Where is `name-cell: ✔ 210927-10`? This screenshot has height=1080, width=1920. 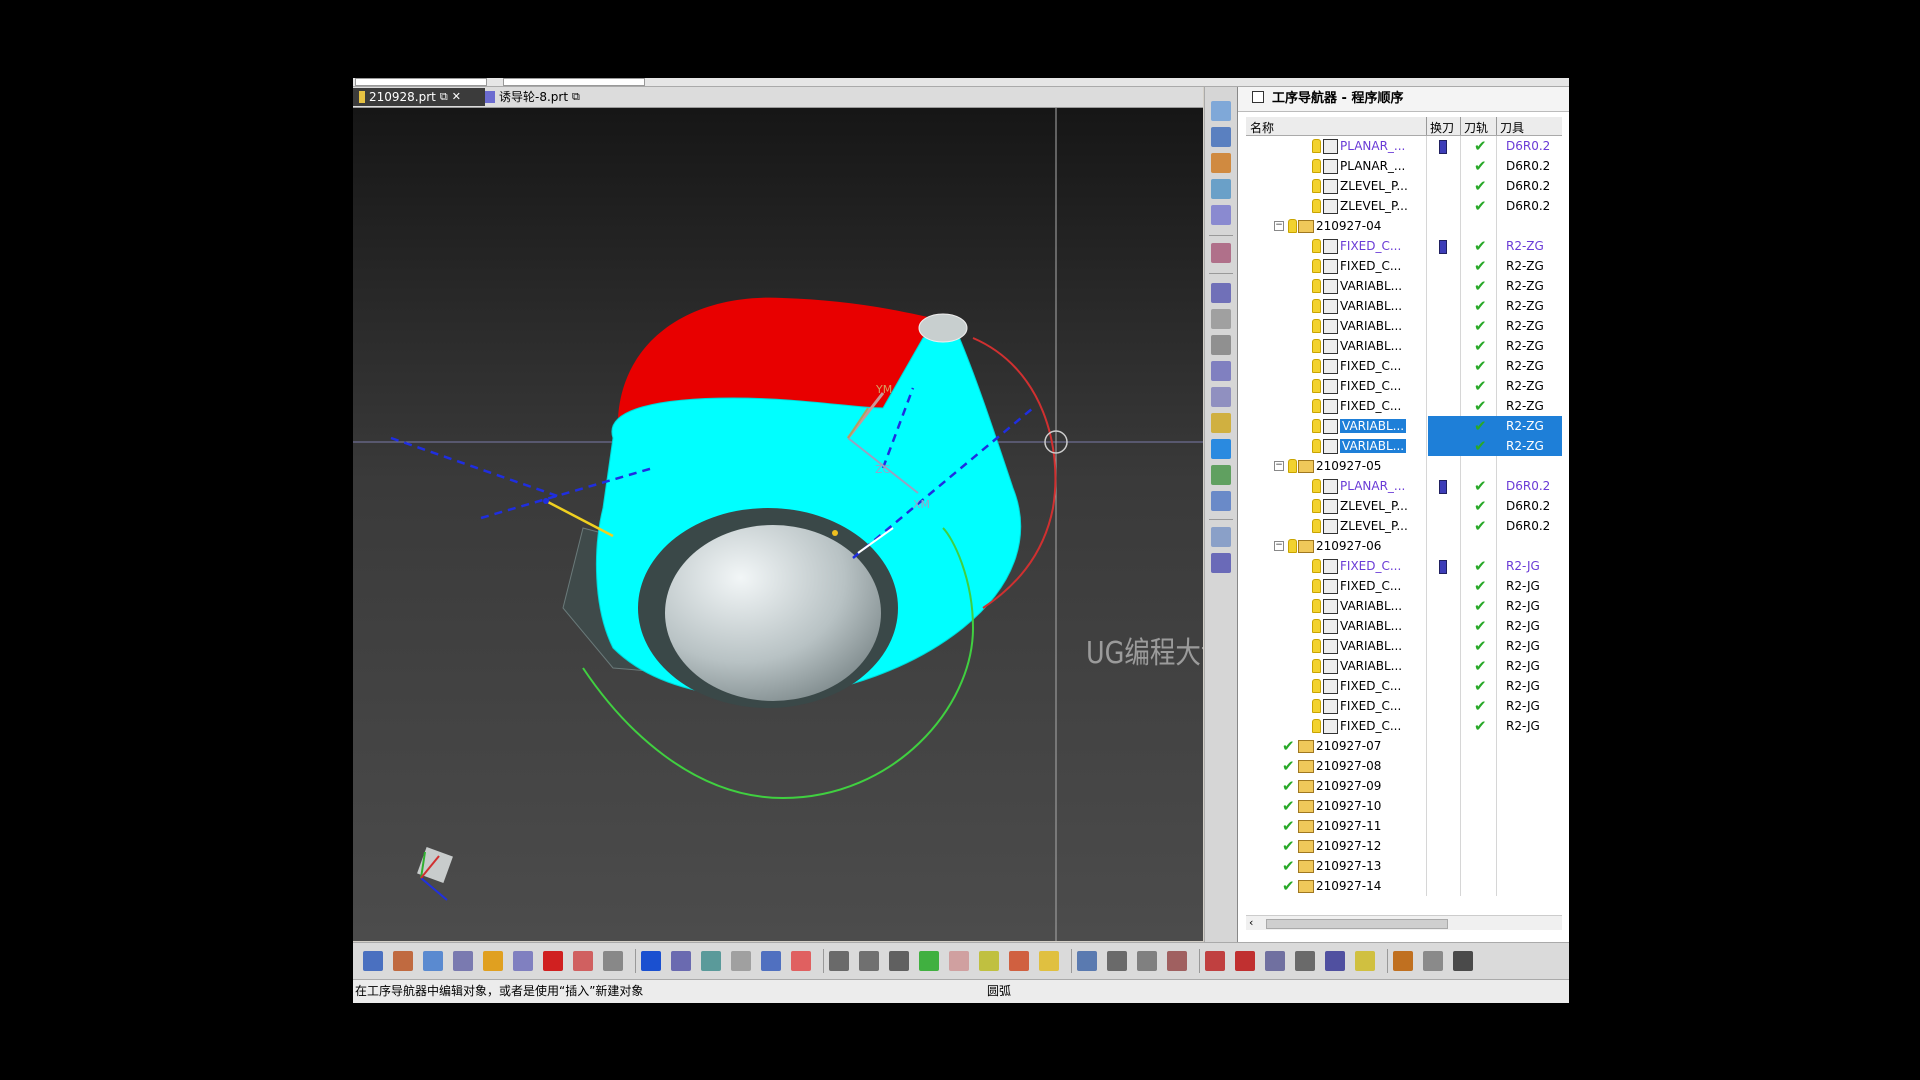
name-cell: ✔ 210927-10 is located at coordinates (1335, 806).